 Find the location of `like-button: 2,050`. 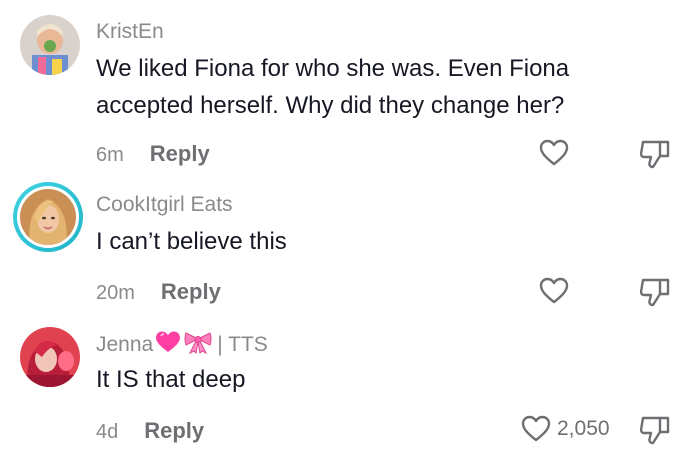

like-button: 2,050 is located at coordinates (565, 429).